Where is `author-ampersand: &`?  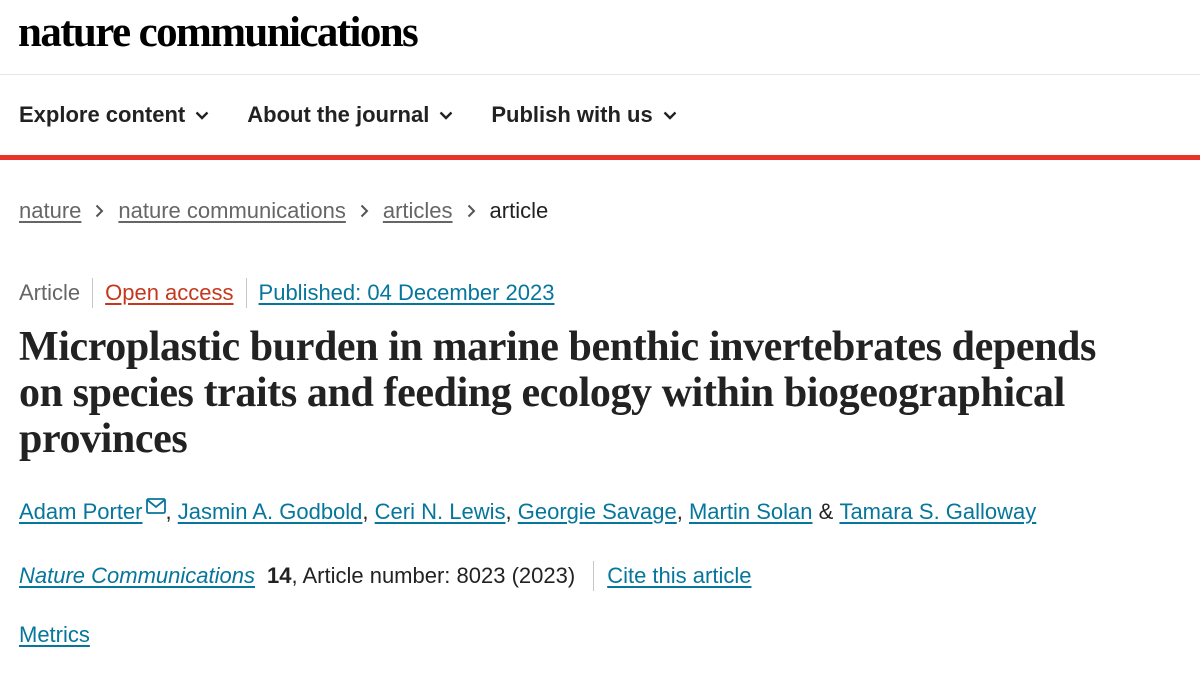
author-ampersand: & is located at coordinates (826, 511).